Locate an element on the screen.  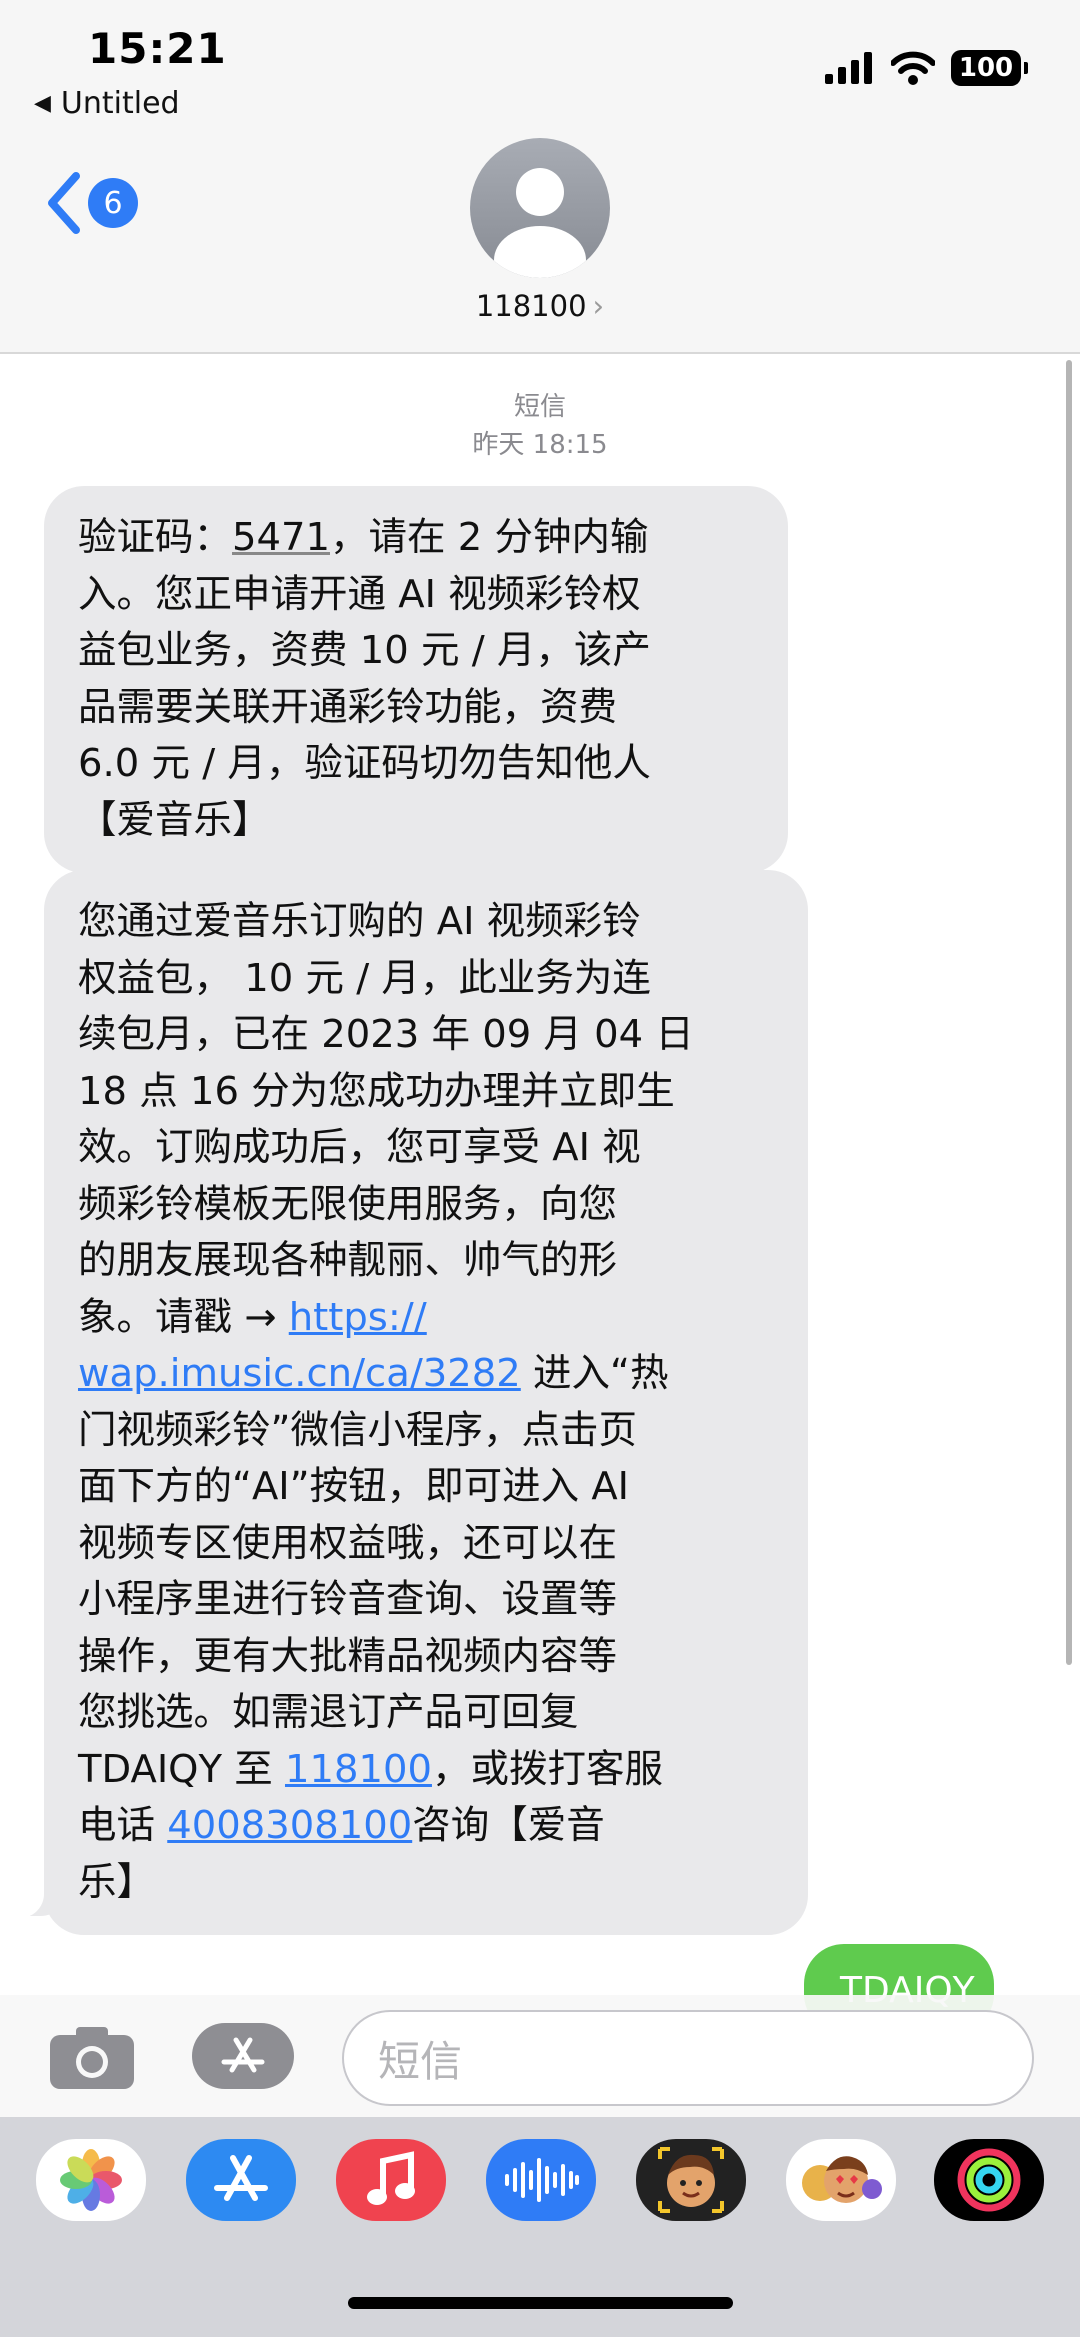
message-line: 18 点 16 分为您成功办理并立即生 is located at coordinates (376, 1091).